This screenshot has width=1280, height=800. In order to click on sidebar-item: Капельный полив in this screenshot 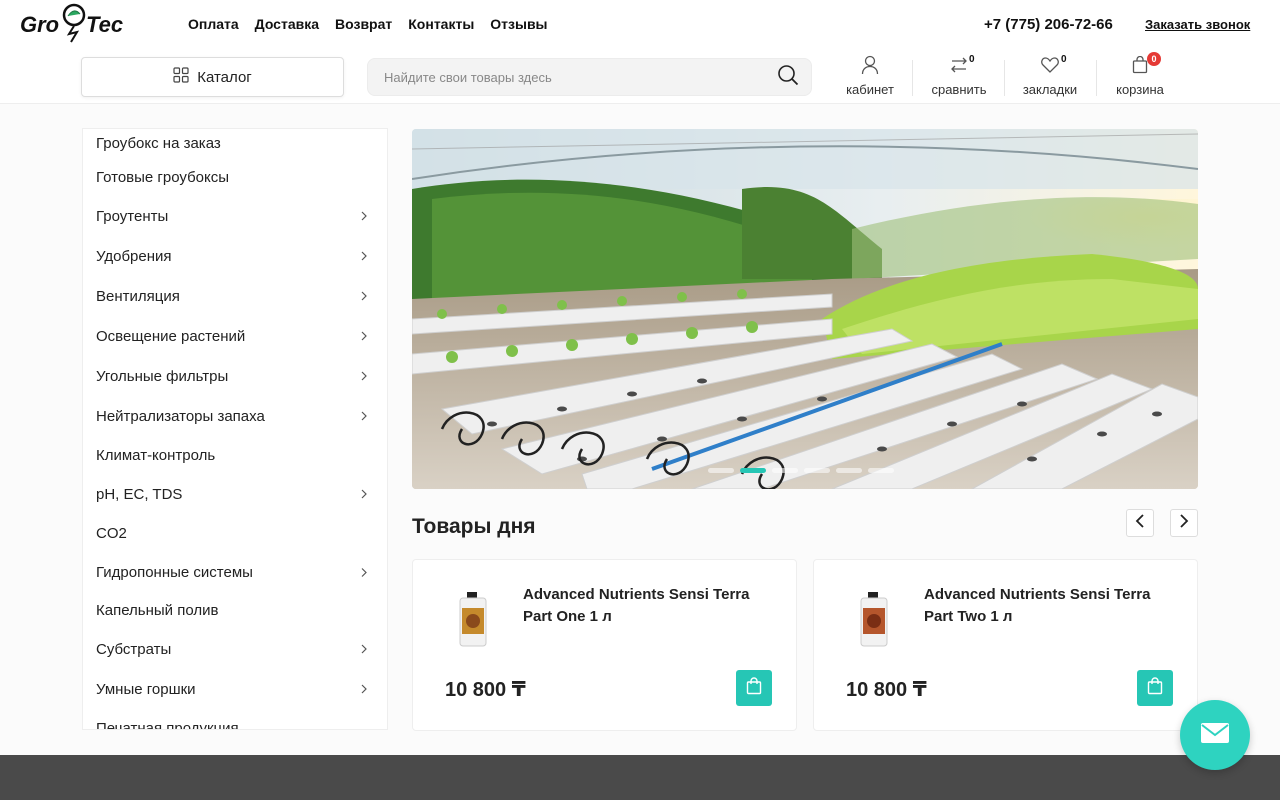, I will do `click(235, 611)`.